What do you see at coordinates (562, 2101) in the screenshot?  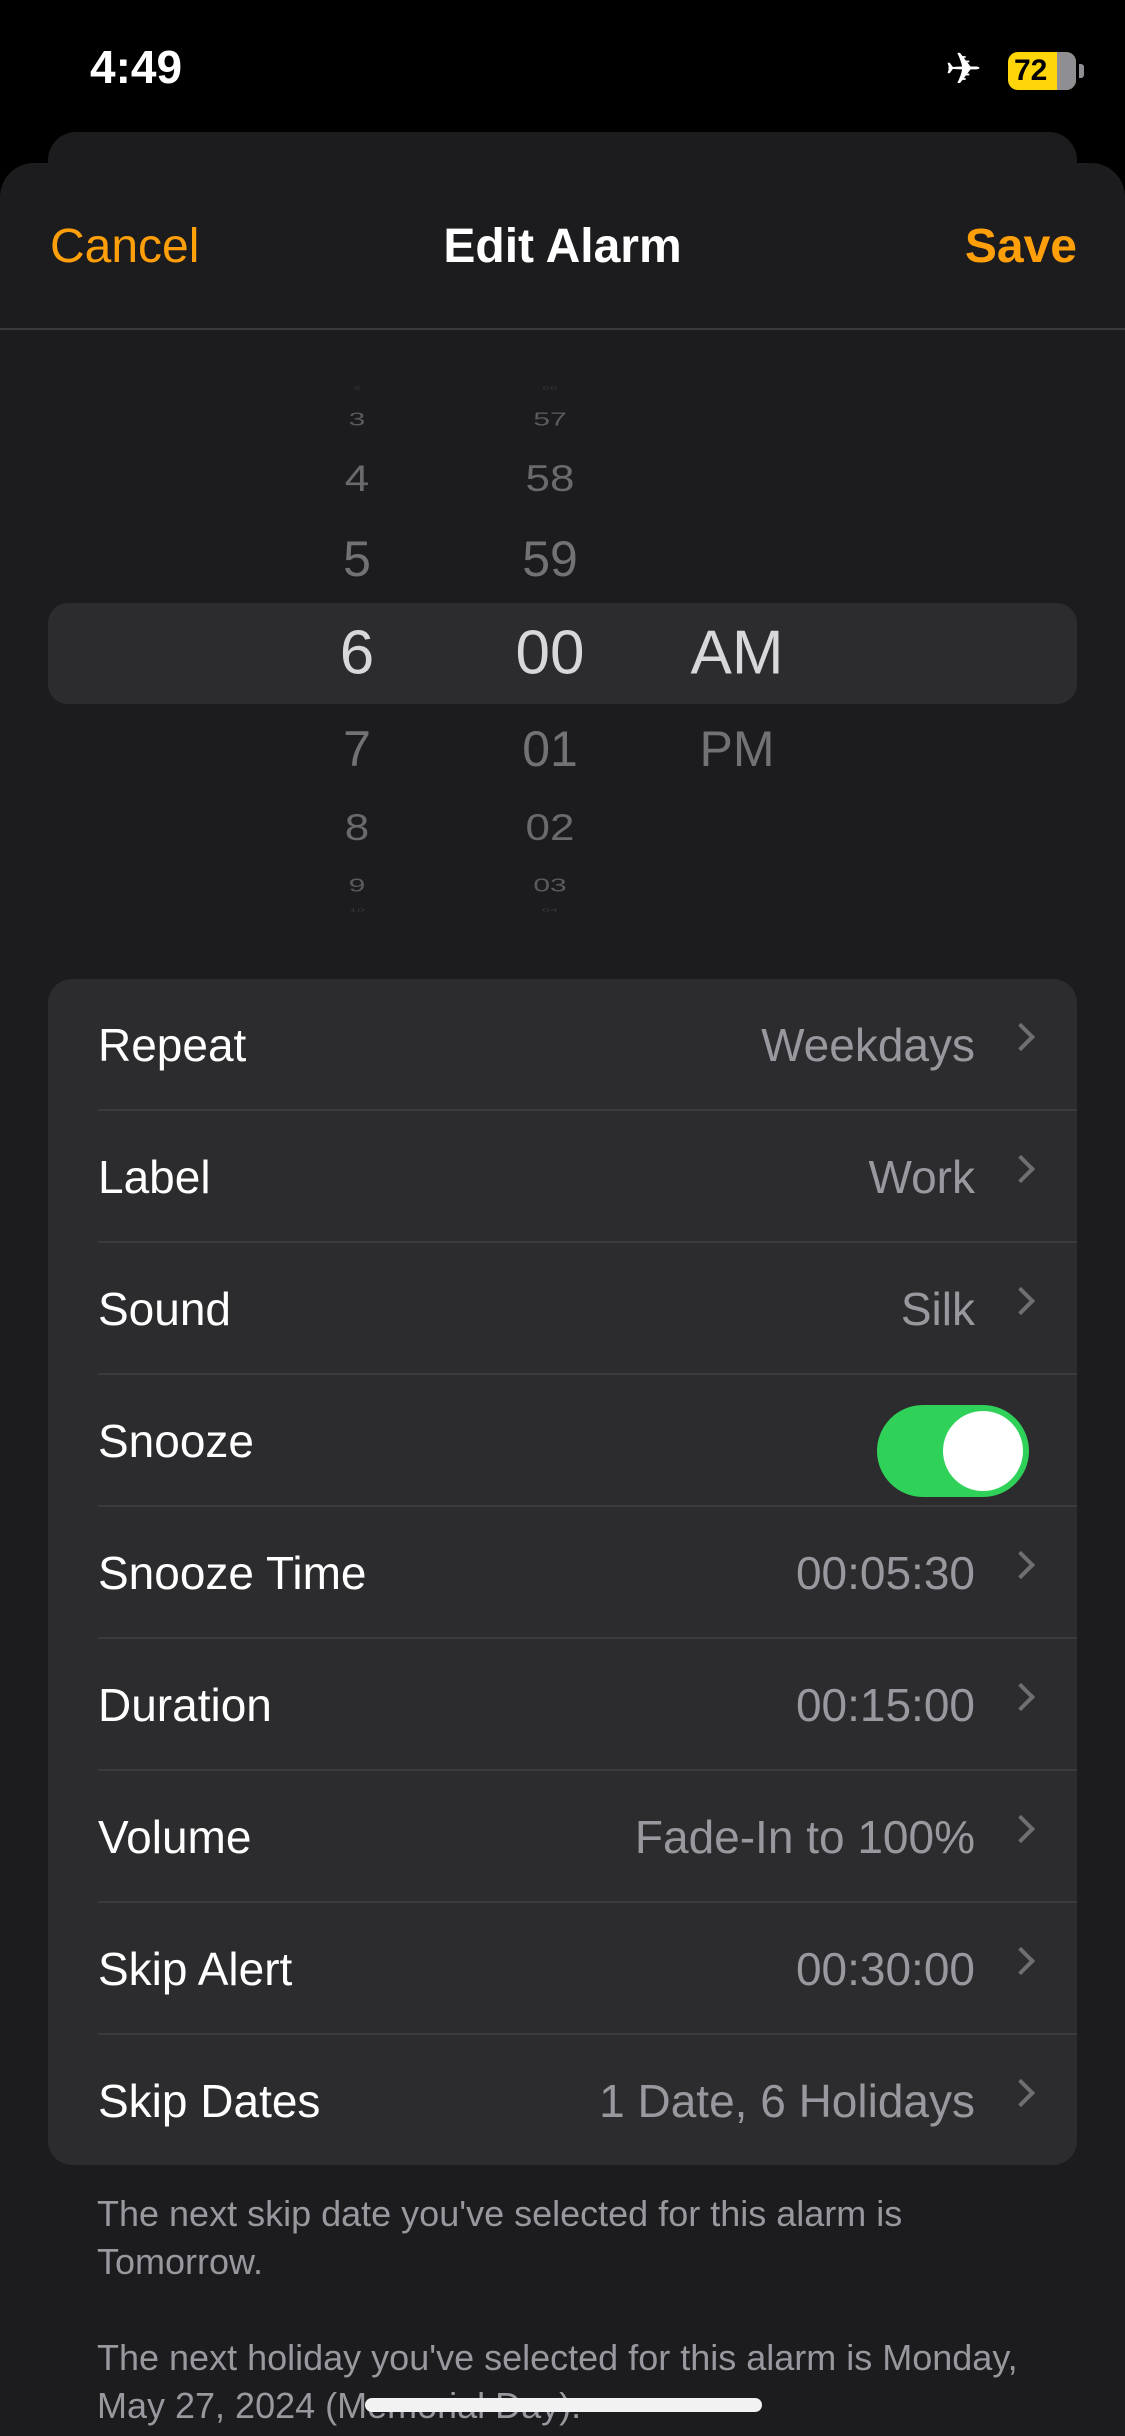 I see `setting-row-skip-dates: Skip Dates 1 Date, 6 Holidays` at bounding box center [562, 2101].